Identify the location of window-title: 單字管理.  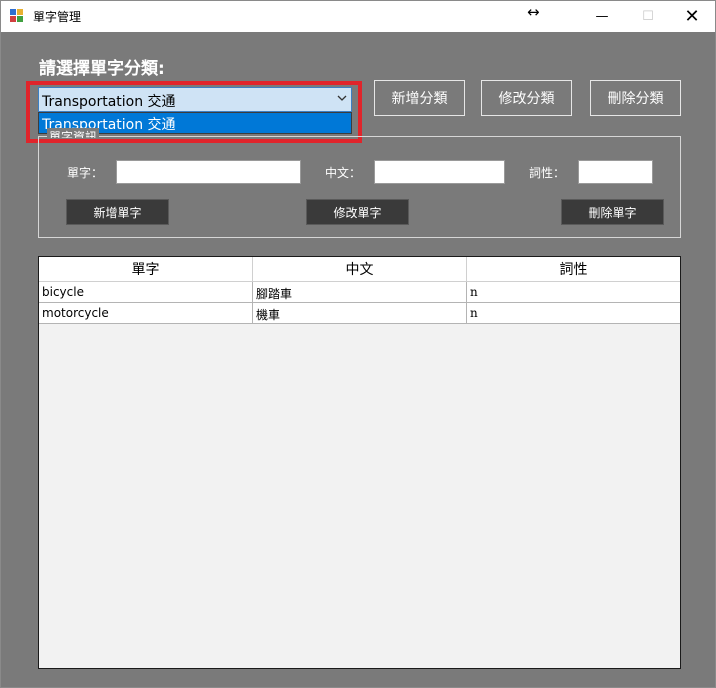
(57, 17).